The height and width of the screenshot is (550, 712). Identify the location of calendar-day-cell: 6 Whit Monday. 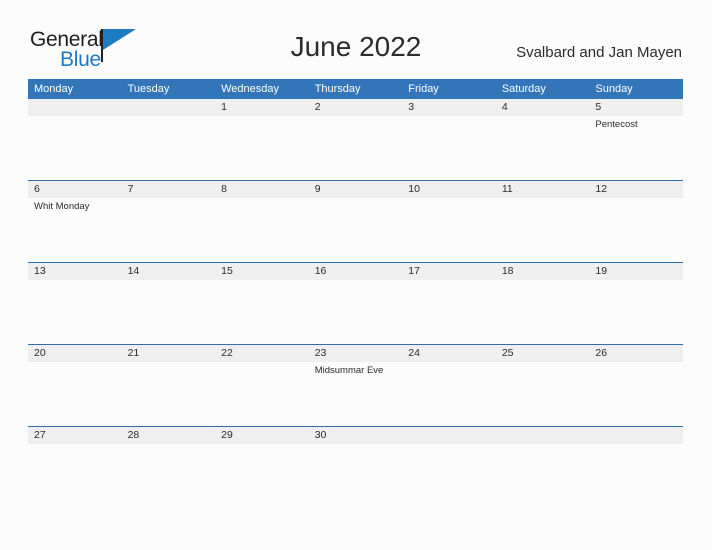
(75, 221).